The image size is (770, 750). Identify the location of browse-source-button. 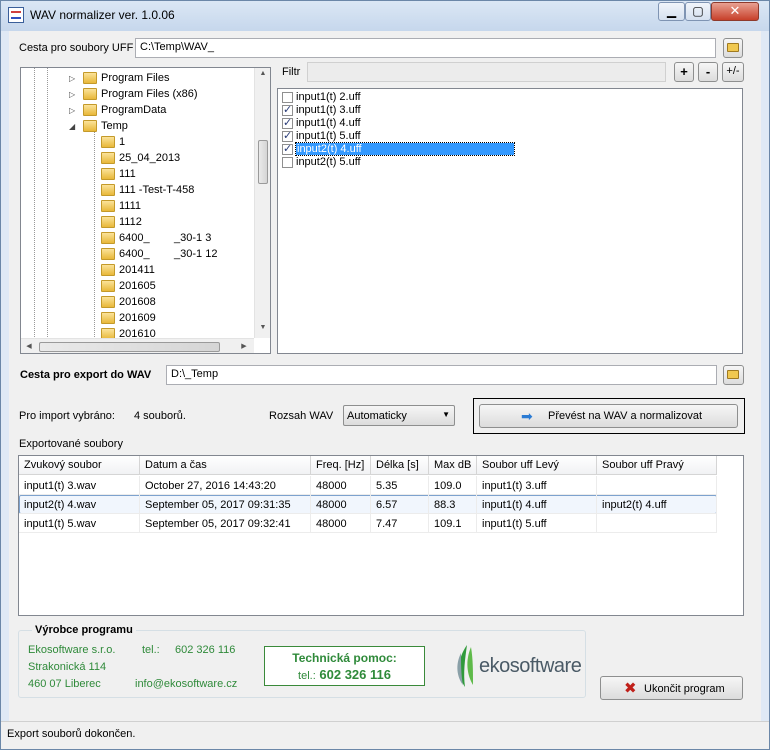
(733, 48).